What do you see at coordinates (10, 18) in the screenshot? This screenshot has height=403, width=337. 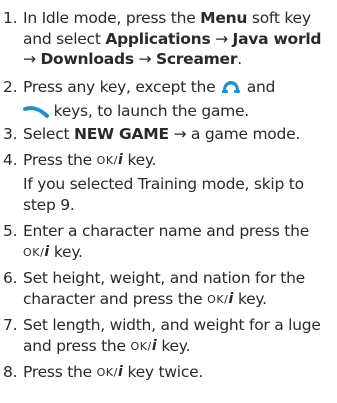 I see `step-number: 1.` at bounding box center [10, 18].